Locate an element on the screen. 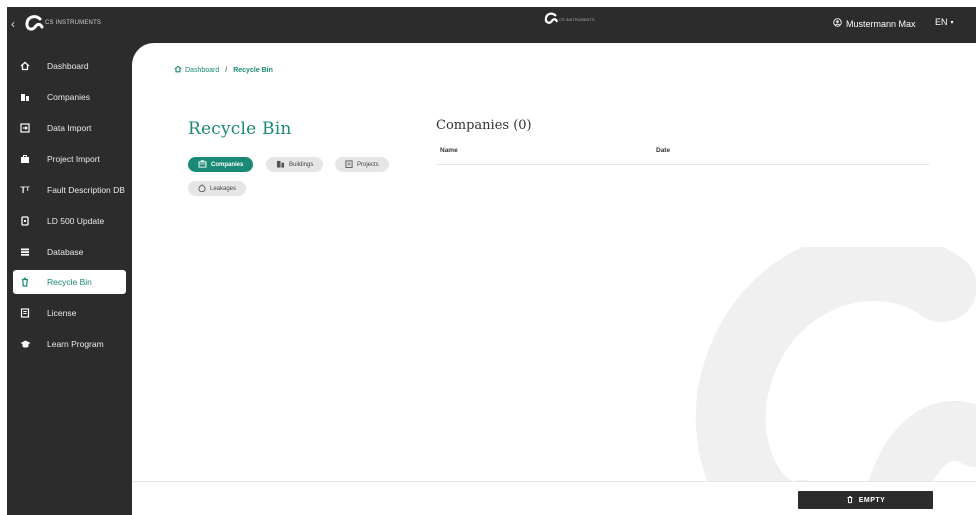 The image size is (976, 515). sidebar-item-label: Data Import is located at coordinates (69, 128).